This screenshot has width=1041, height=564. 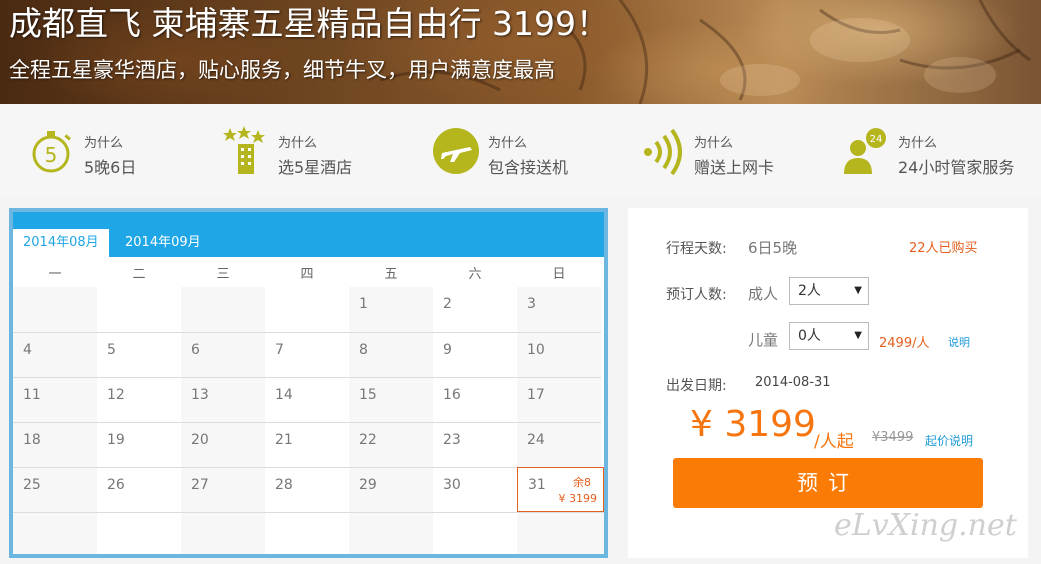 What do you see at coordinates (368, 440) in the screenshot?
I see `day-number: 22` at bounding box center [368, 440].